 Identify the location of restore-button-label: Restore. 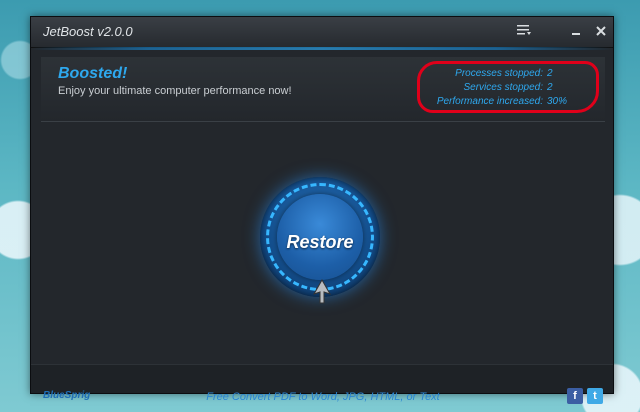
(320, 242).